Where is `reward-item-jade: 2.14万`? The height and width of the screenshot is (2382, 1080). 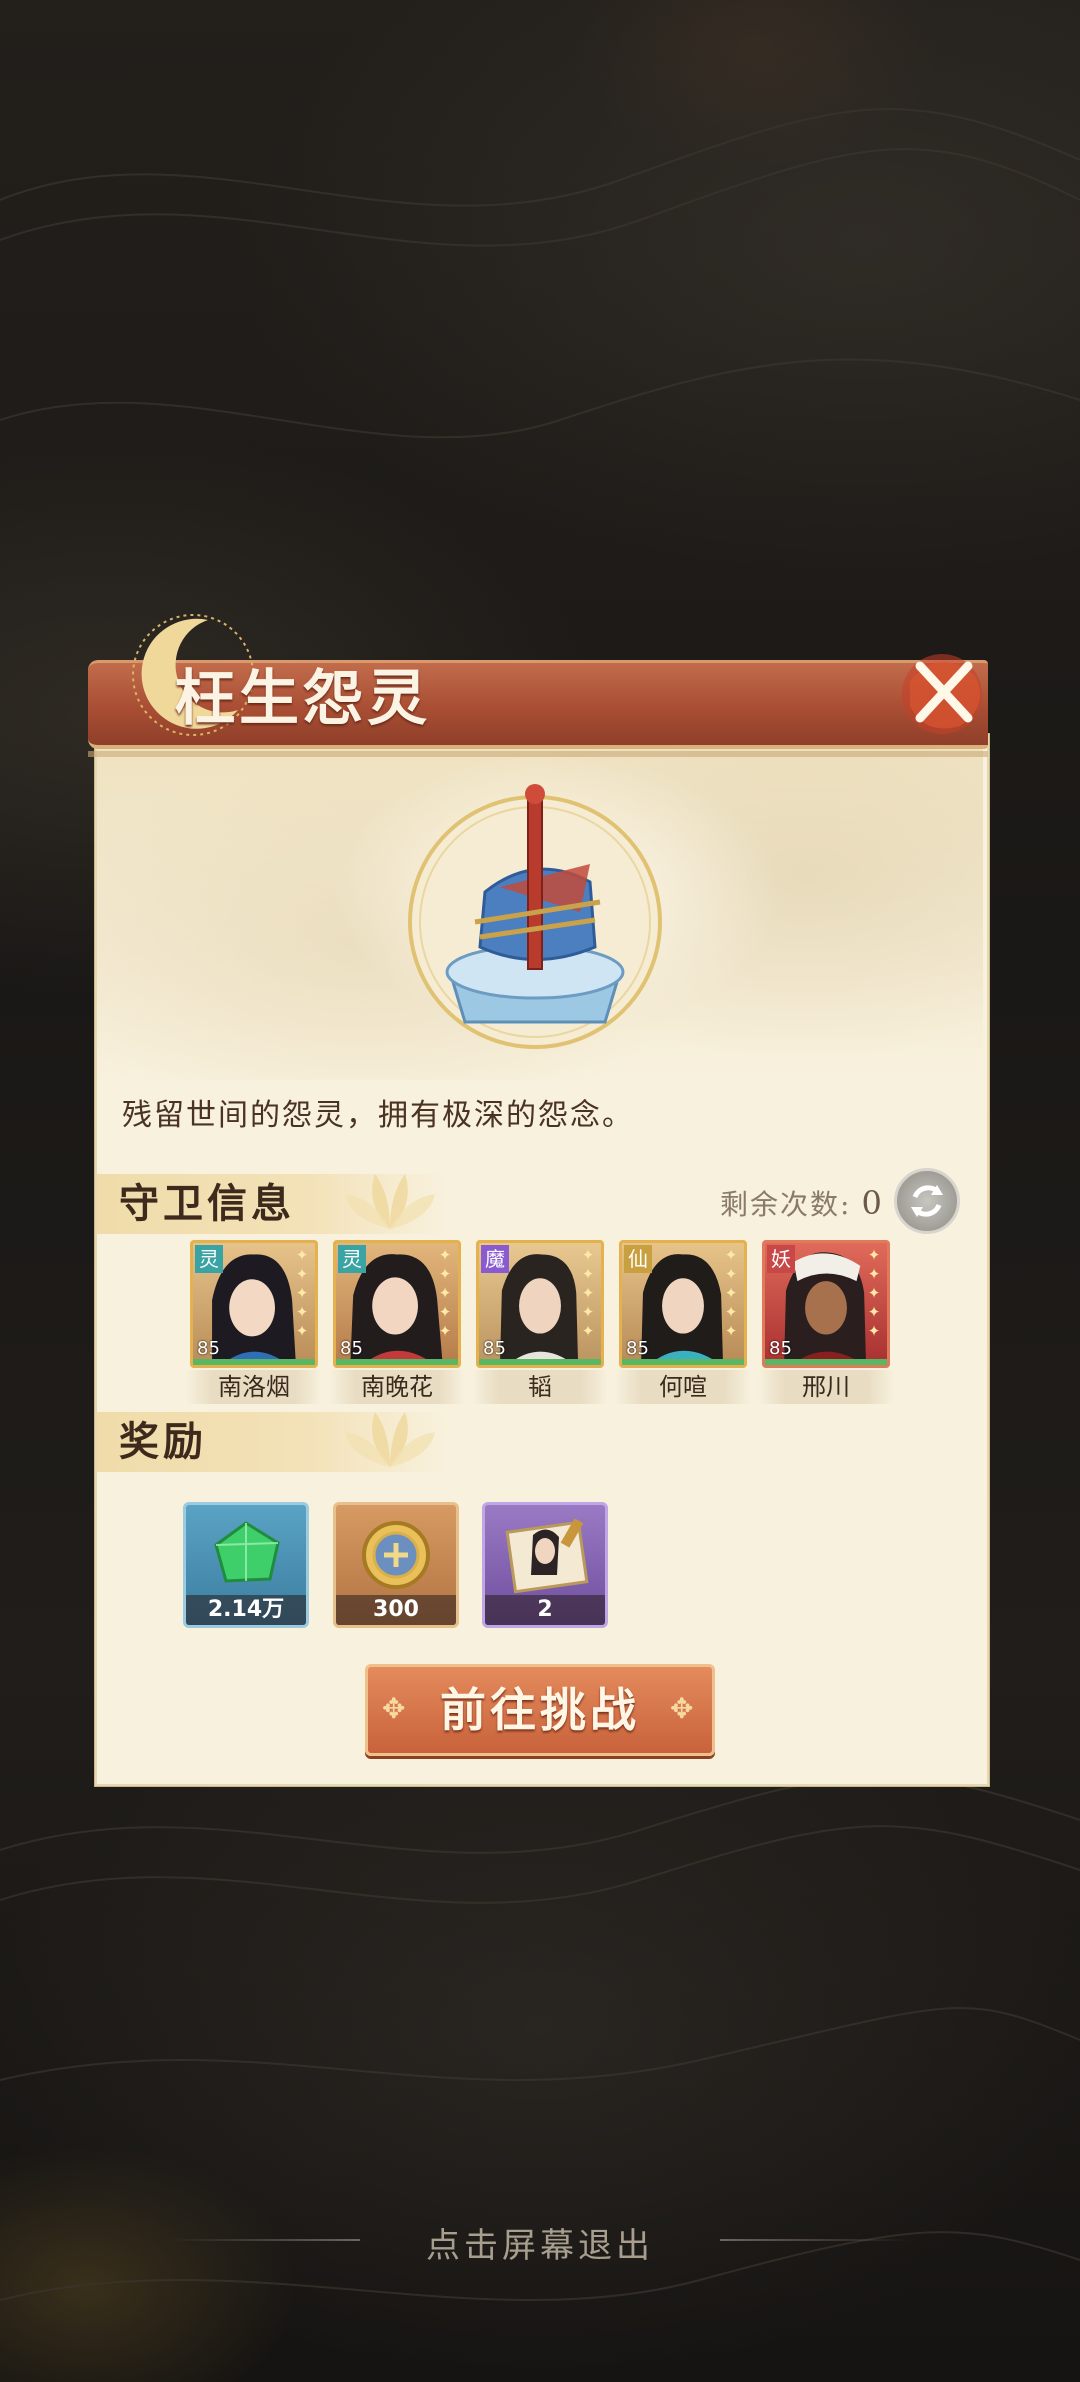 reward-item-jade: 2.14万 is located at coordinates (246, 1565).